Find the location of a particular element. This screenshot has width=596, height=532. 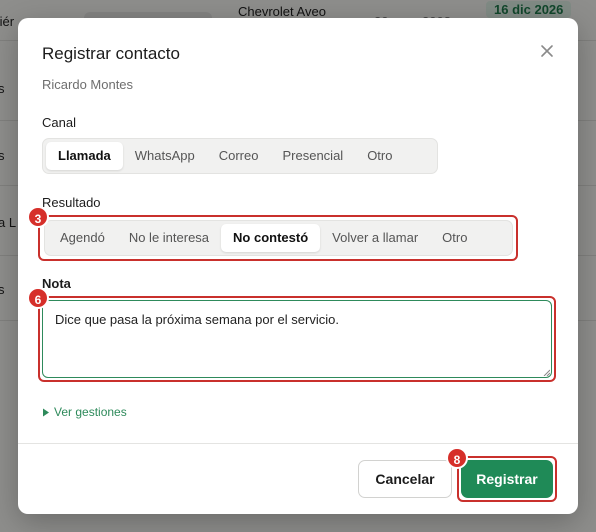

canal-option-otro: Otro is located at coordinates (379, 156).